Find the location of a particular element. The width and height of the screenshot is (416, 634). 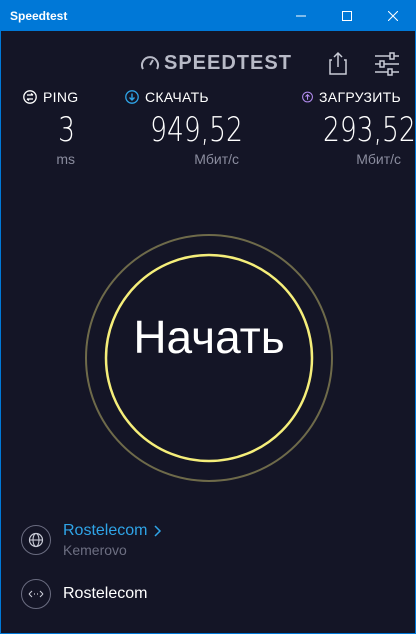

window-title: Speedtest is located at coordinates (39, 15).